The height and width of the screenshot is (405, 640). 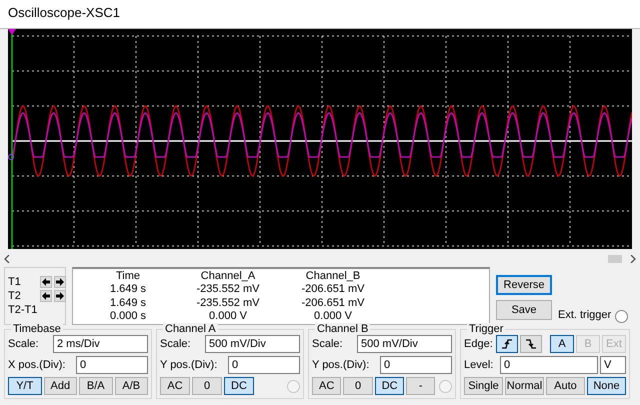 I want to click on input-field: 2 ms/Div, so click(x=100, y=344).